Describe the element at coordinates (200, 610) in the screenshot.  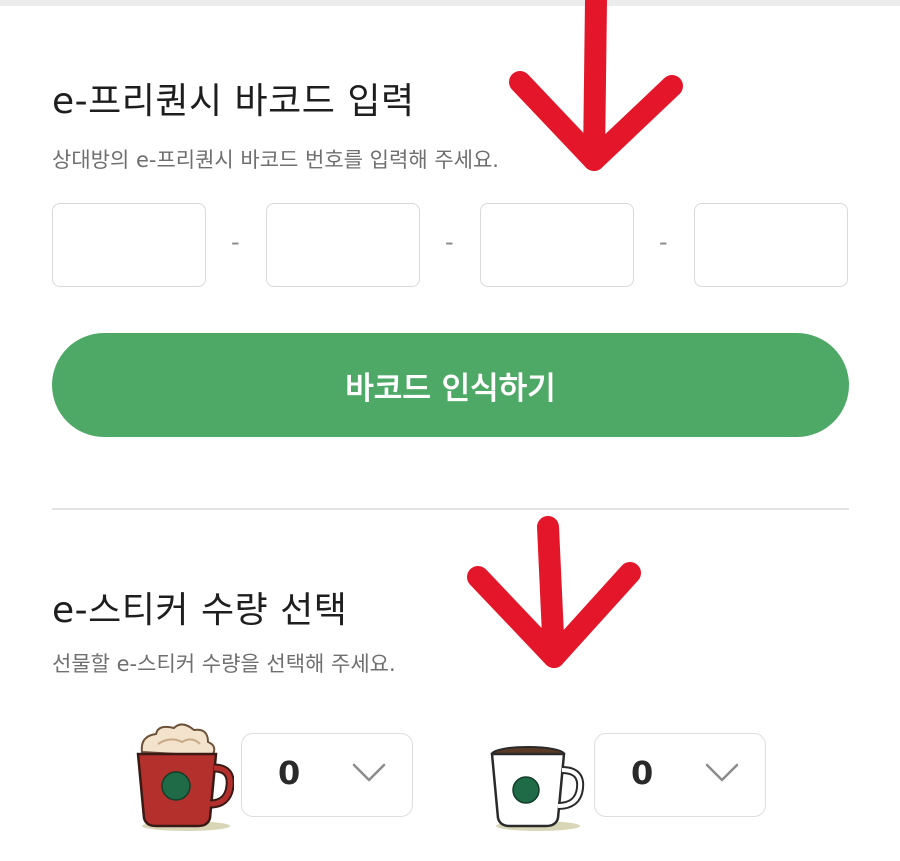
I see `sticker-section-title: e-스티커 수량 선택` at that location.